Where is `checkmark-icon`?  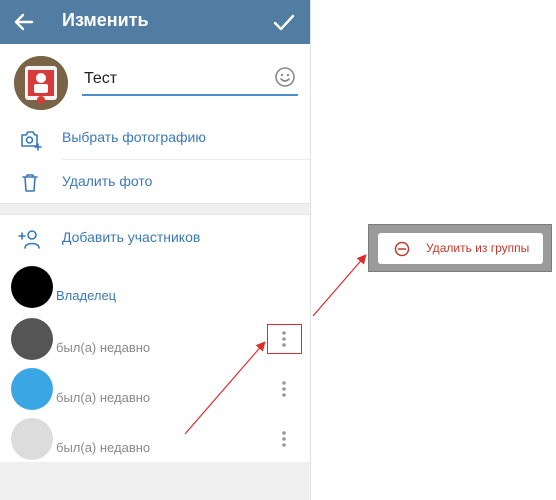
checkmark-icon is located at coordinates (284, 22).